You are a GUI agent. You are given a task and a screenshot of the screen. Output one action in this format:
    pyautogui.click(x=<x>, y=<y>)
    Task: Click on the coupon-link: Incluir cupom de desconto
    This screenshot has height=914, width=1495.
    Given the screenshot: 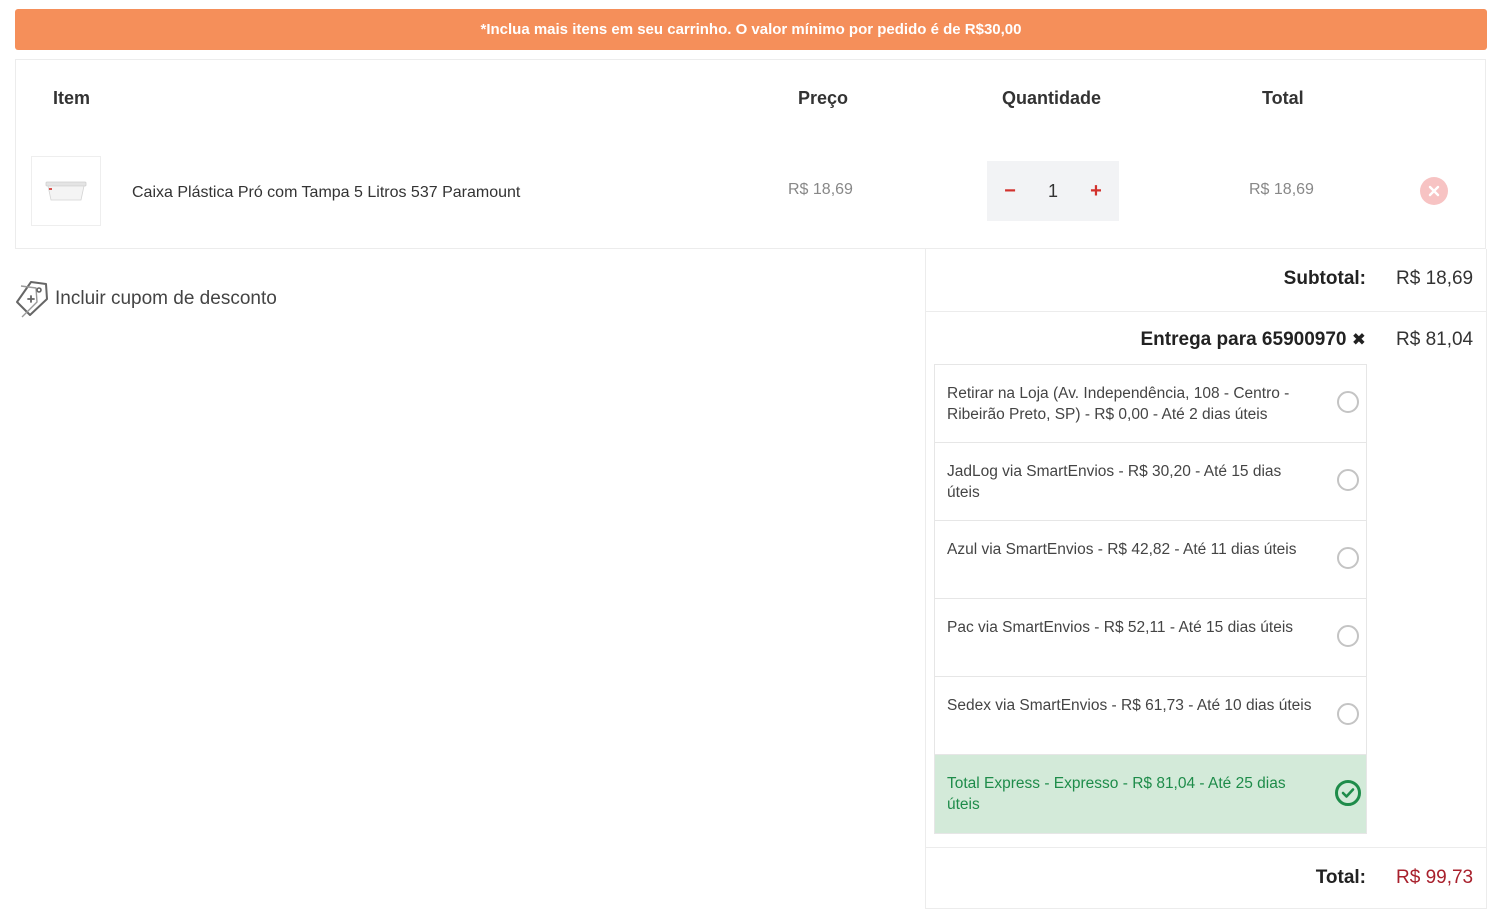 What is the action you would take?
    pyautogui.click(x=146, y=299)
    